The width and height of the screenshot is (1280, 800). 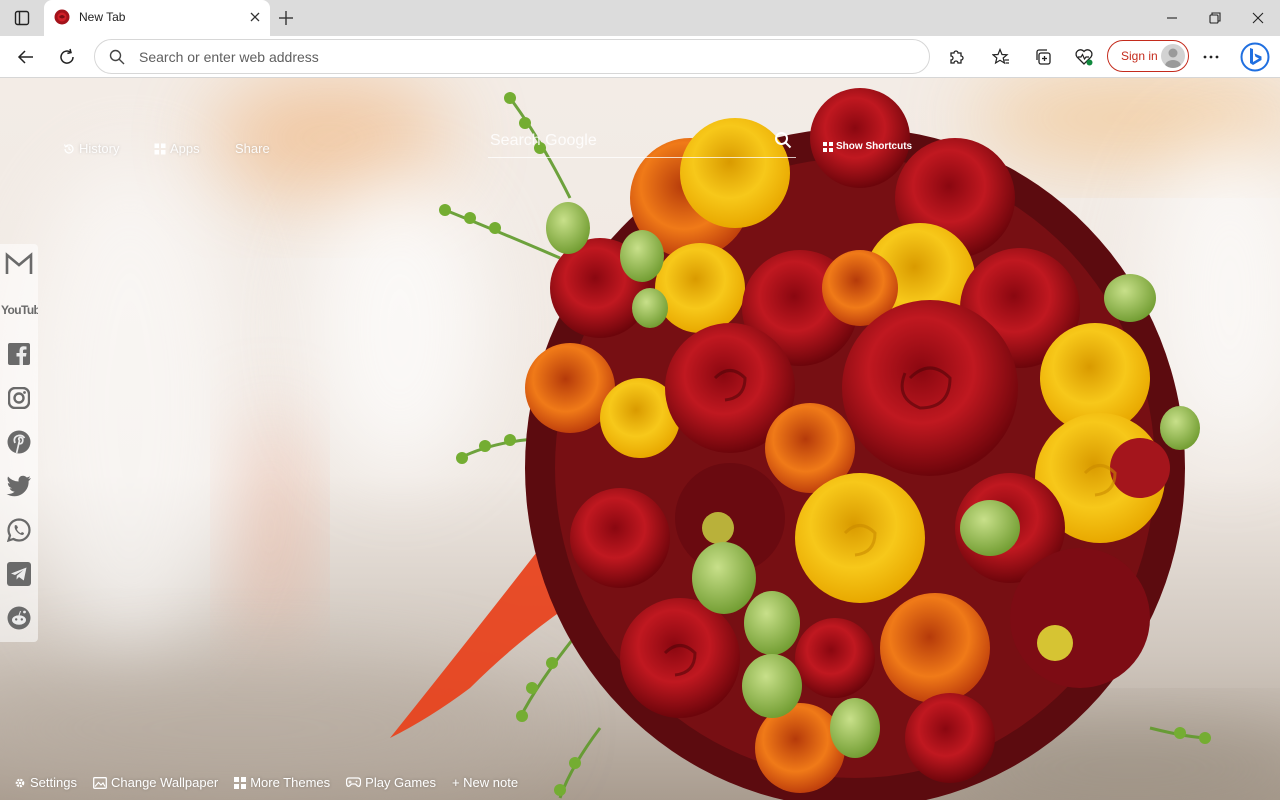 I want to click on browser-toolbar: Sign in, so click(x=640, y=57).